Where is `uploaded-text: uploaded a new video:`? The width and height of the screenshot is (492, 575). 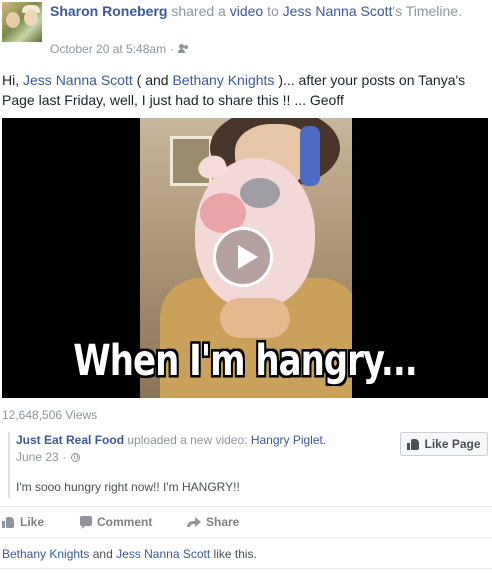 uploaded-text: uploaded a new video: is located at coordinates (187, 440).